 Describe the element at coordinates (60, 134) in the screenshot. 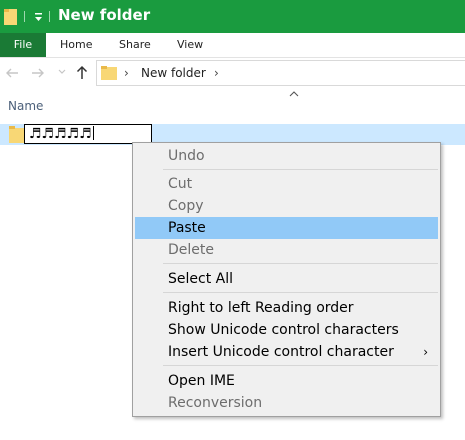

I see `rename-input-text: ♬♬♬♬♬` at that location.